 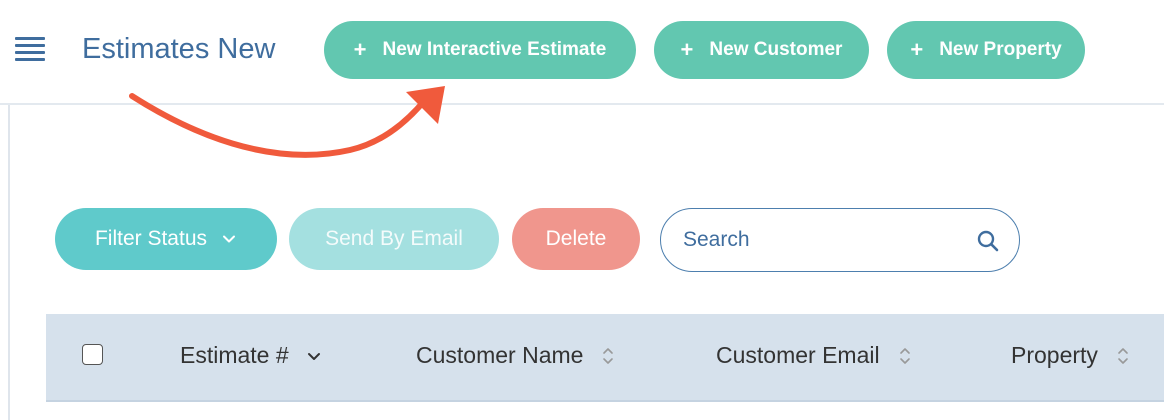 What do you see at coordinates (179, 49) in the screenshot?
I see `page-title: Estimates New` at bounding box center [179, 49].